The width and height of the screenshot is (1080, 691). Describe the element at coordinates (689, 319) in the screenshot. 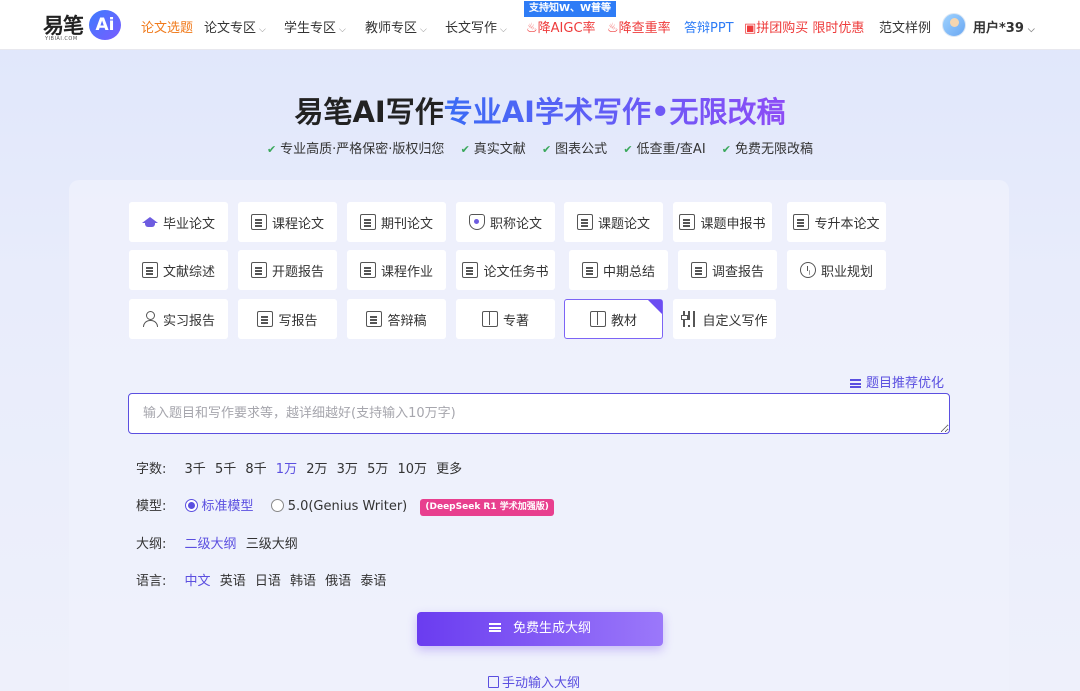

I see `sliders-icon` at that location.